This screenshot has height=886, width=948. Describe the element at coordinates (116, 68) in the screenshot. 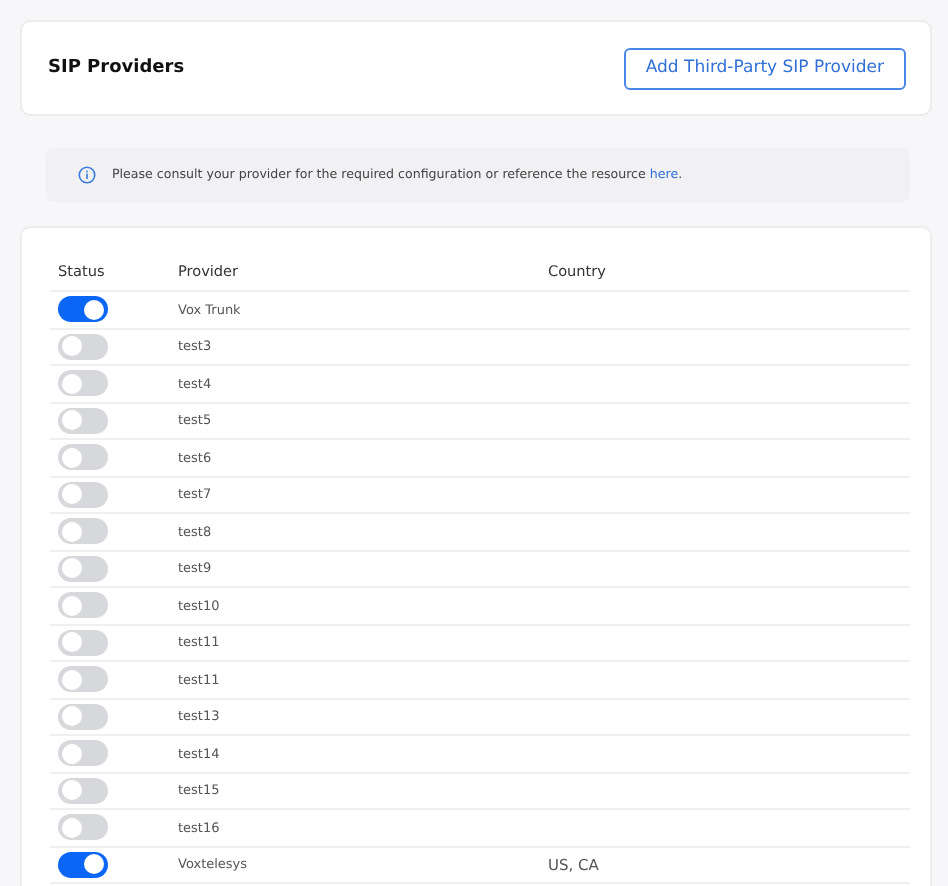

I see `page-title: SIP Providers` at that location.